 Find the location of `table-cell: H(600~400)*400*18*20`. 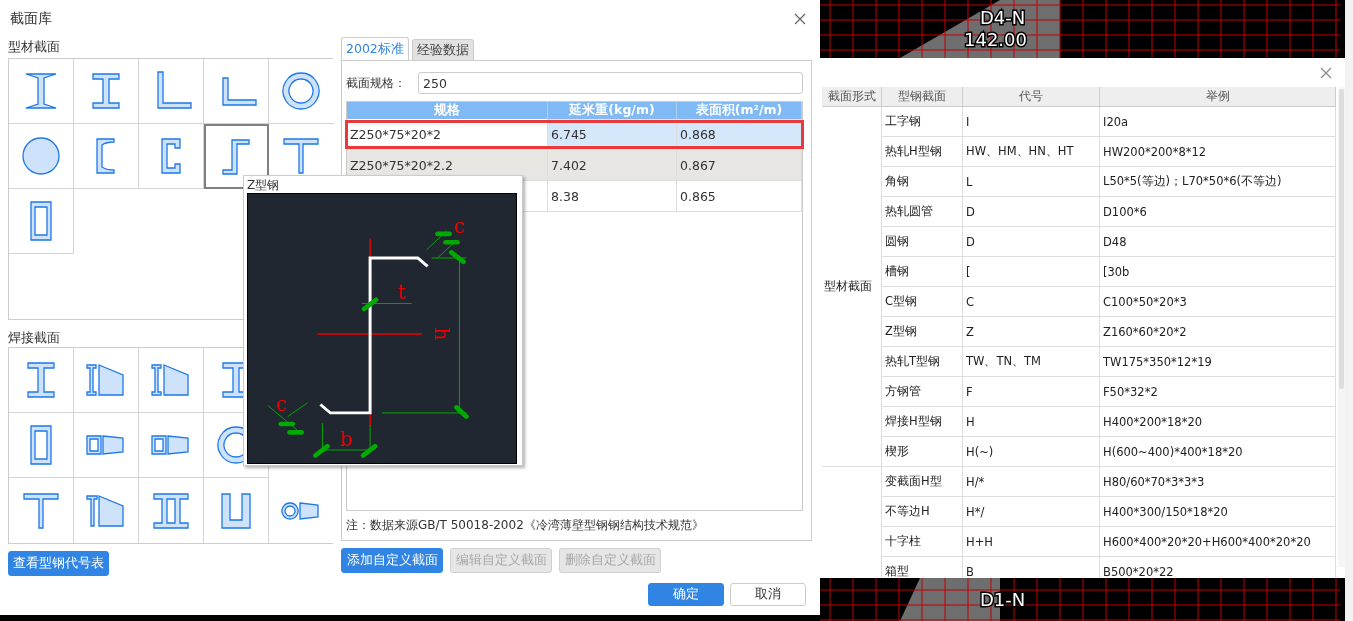

table-cell: H(600~400)*400*18*20 is located at coordinates (1217, 451).